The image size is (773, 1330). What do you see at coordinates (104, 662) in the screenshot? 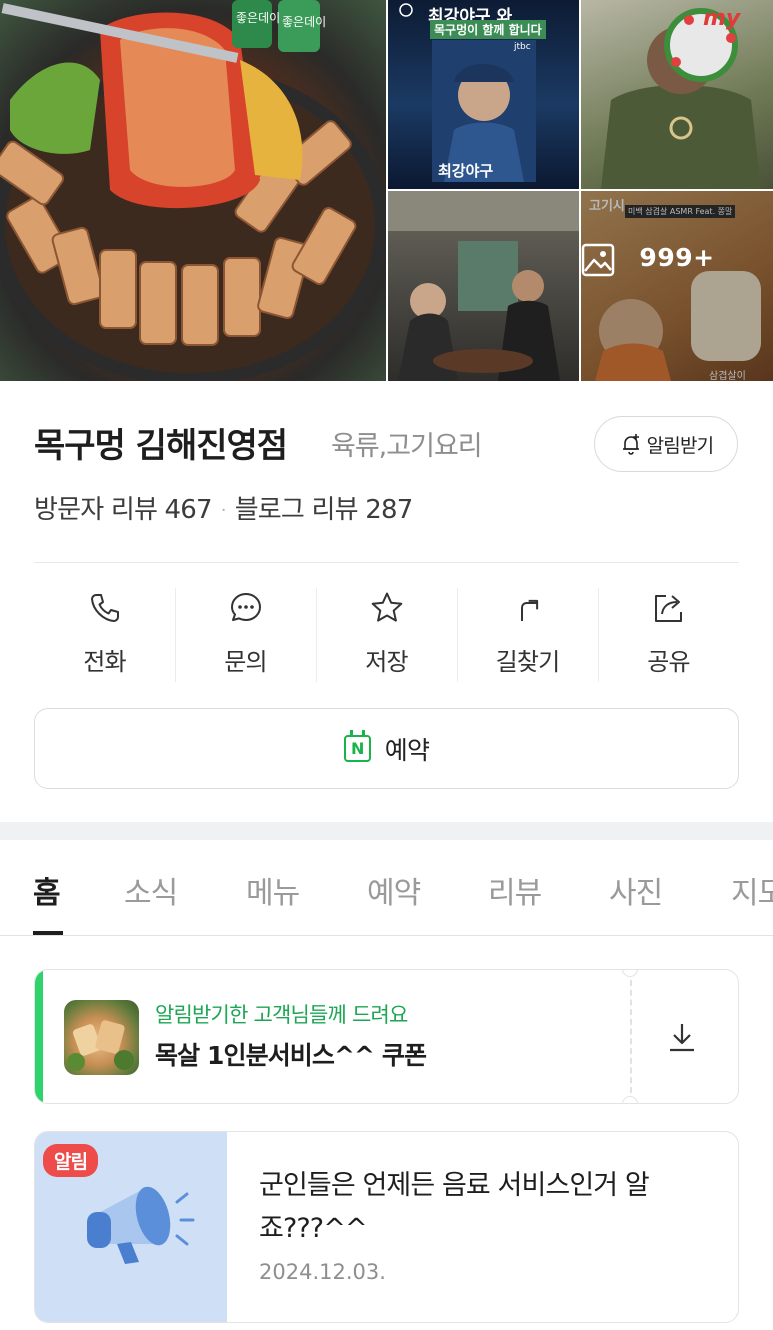
I see `call-label: 전화` at bounding box center [104, 662].